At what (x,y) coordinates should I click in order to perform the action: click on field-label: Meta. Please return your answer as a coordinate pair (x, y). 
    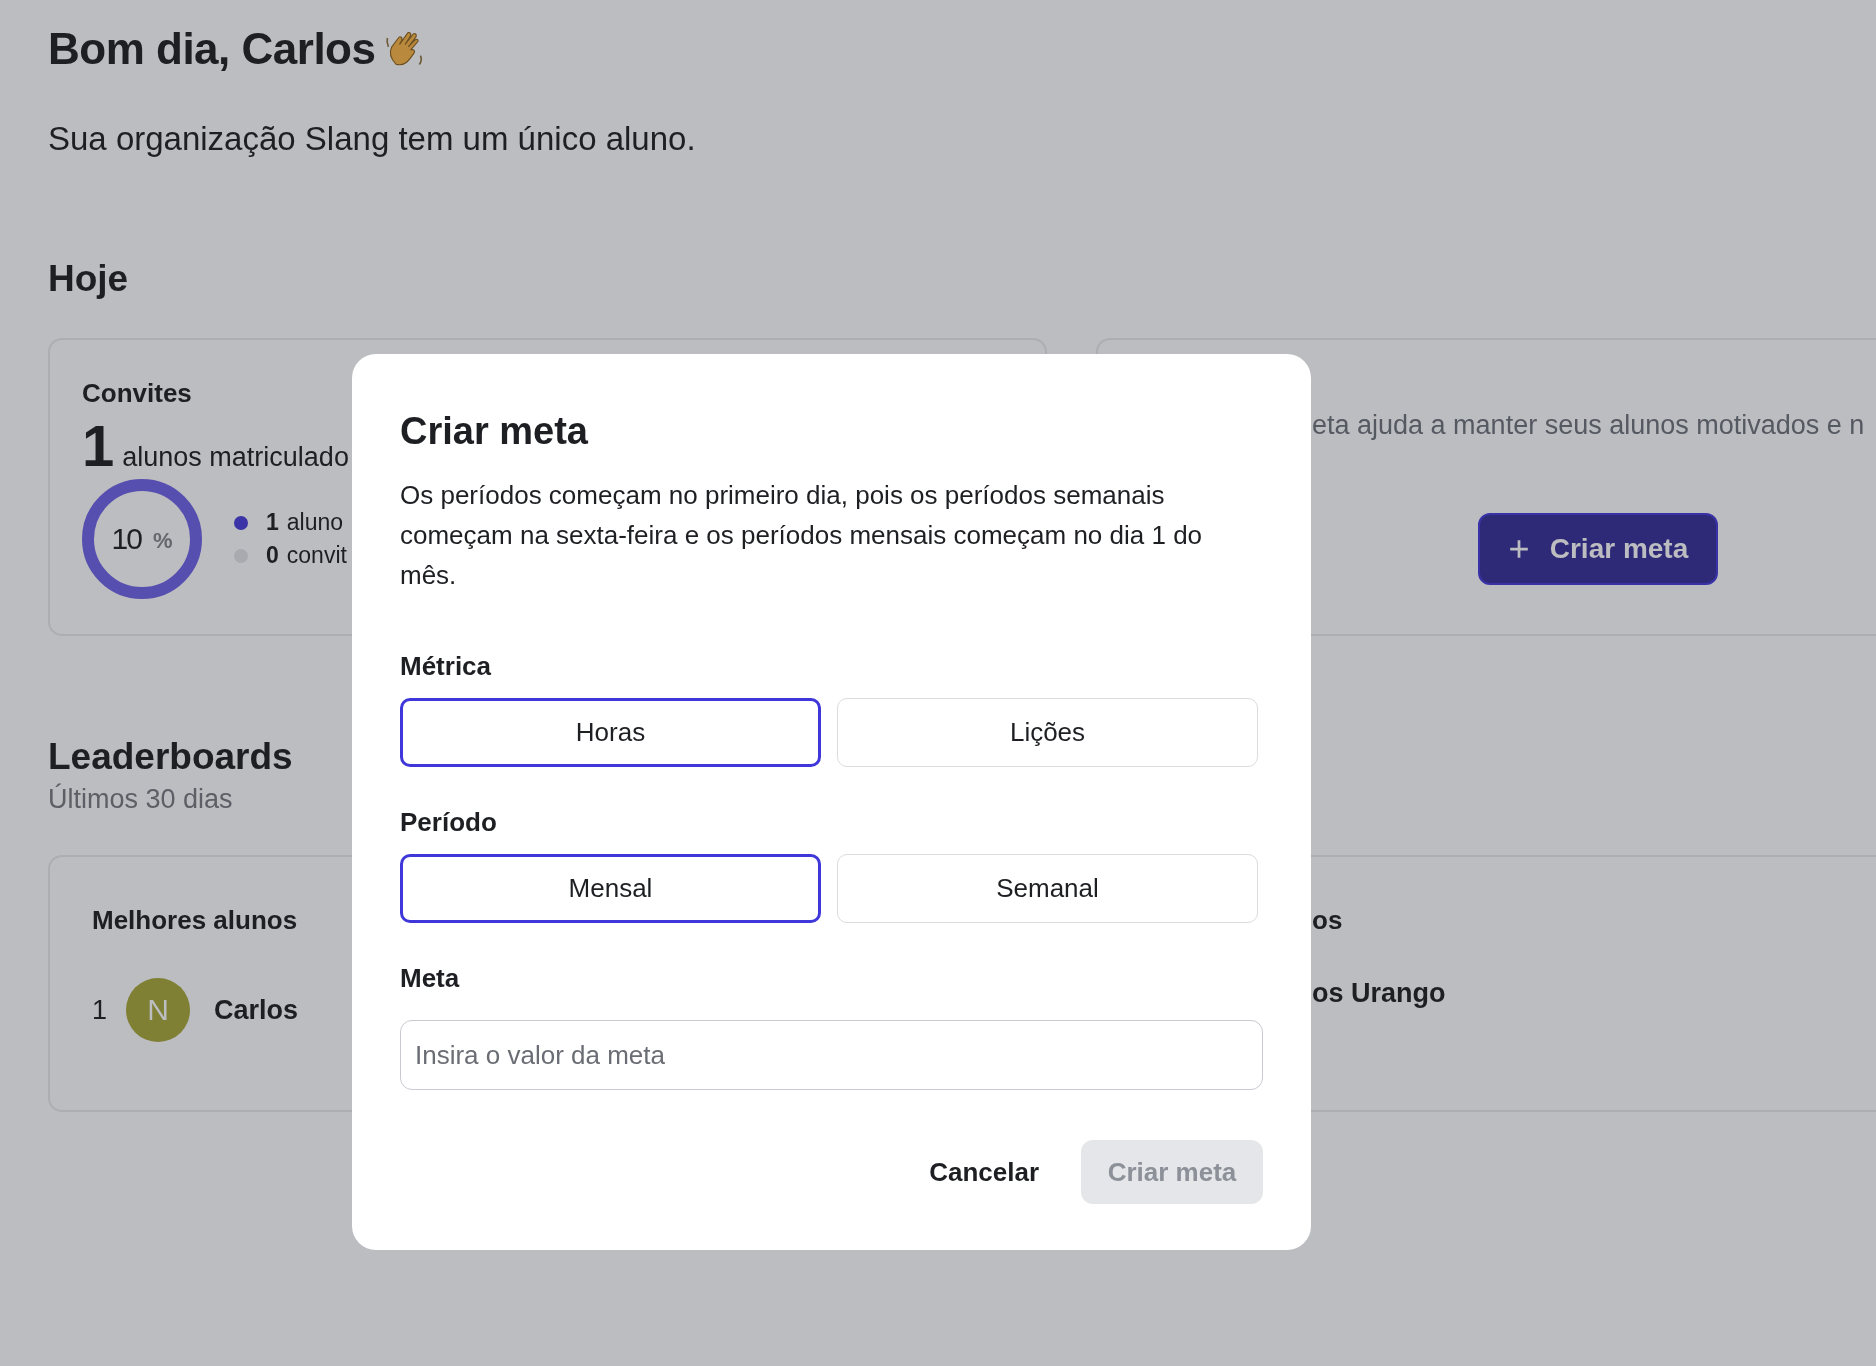
    Looking at the image, I should click on (430, 978).